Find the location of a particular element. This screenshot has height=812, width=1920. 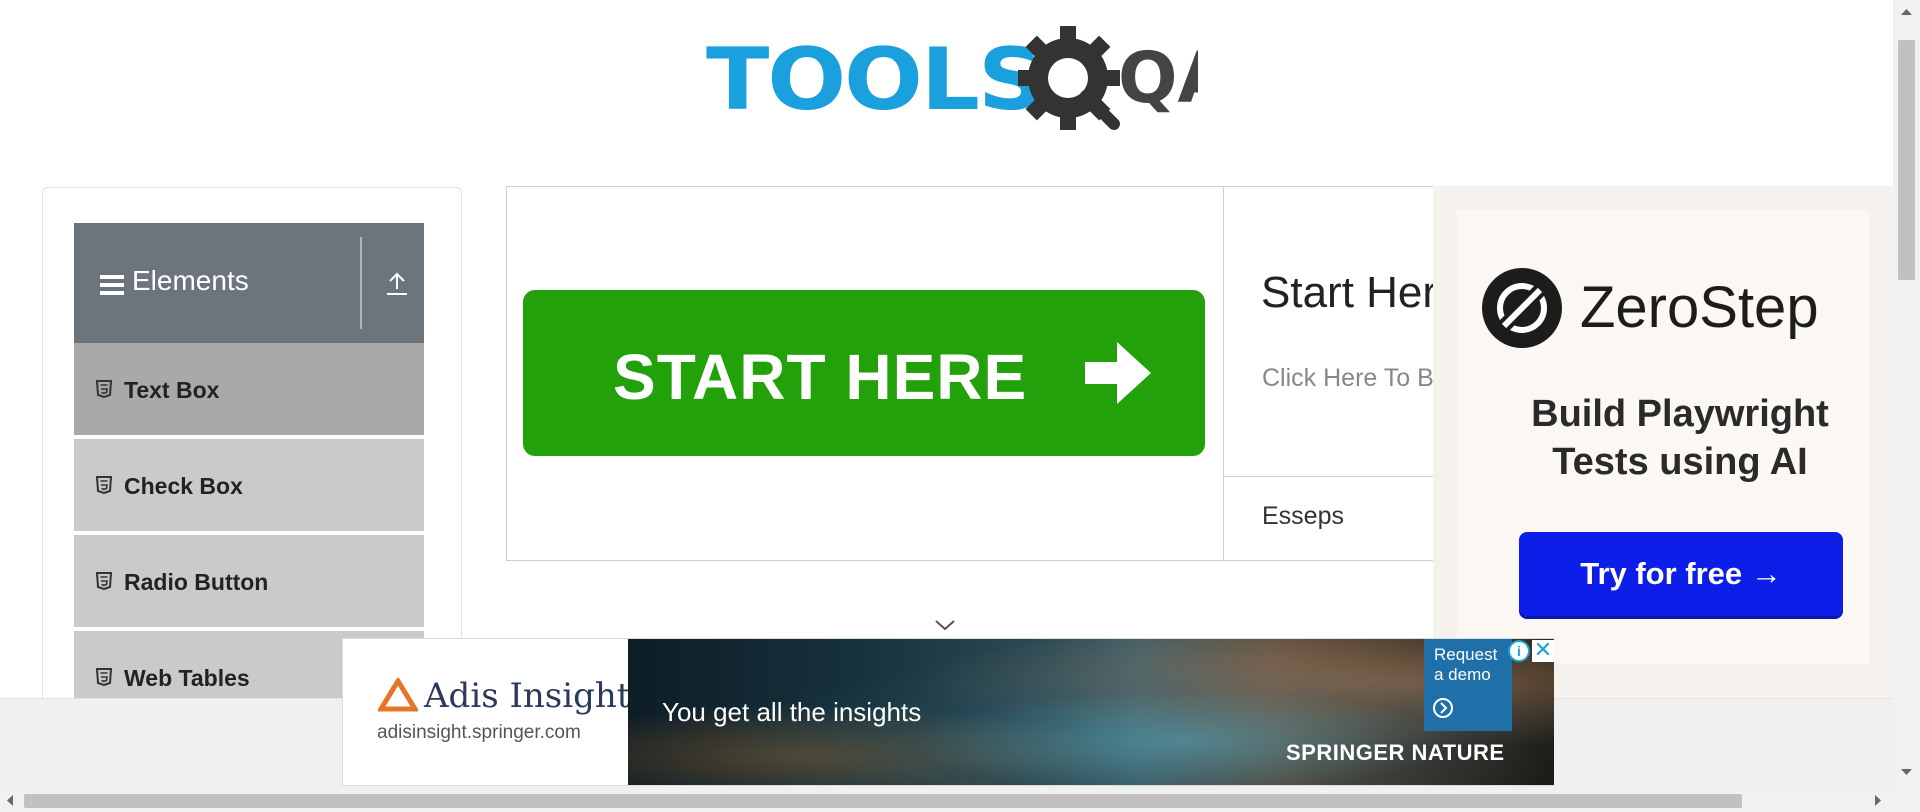

banner-subtitle: Click Here To Begin is located at coordinates (1348, 378).